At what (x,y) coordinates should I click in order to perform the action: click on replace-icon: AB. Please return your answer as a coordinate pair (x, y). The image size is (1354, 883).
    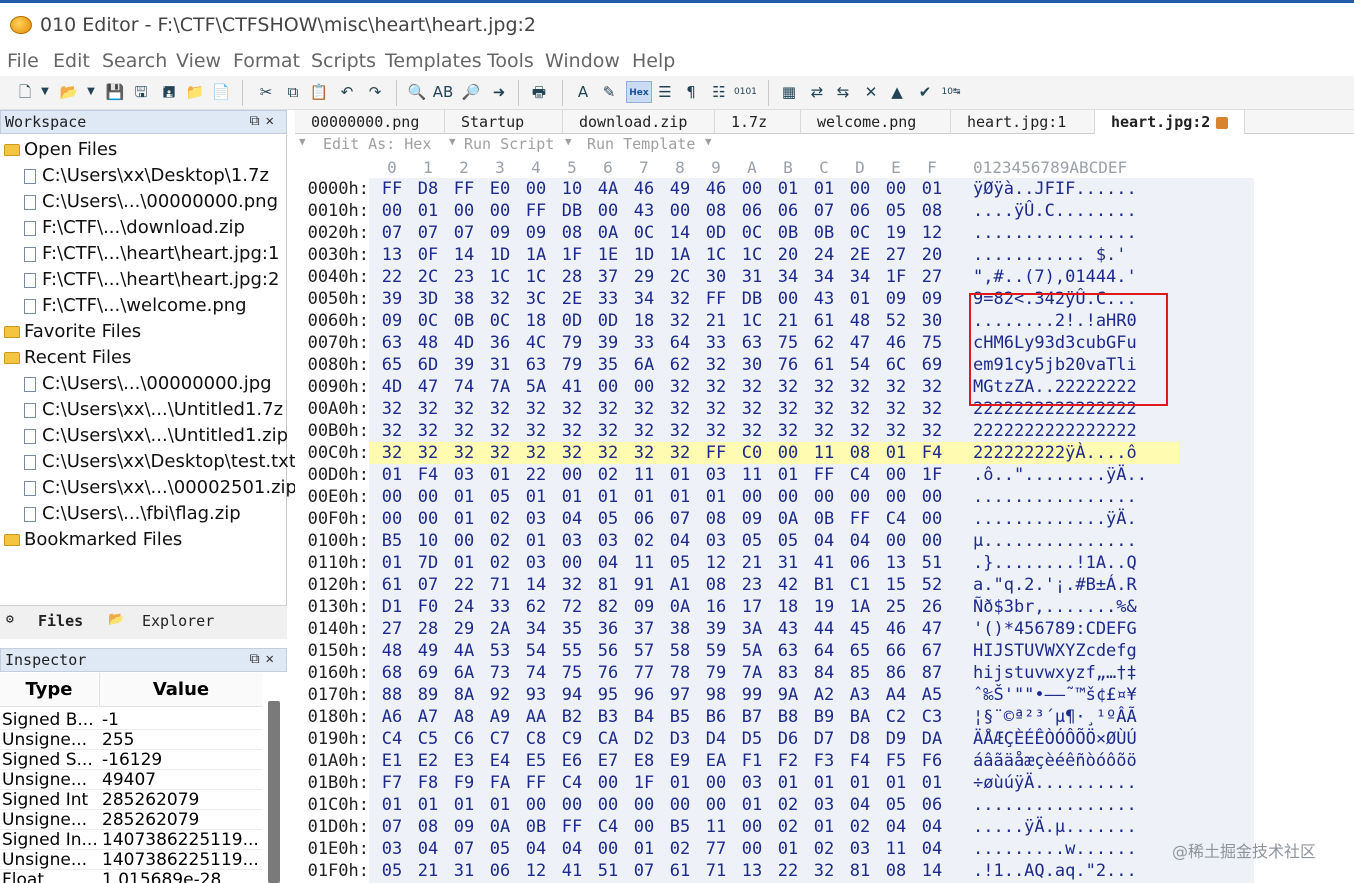
    Looking at the image, I should click on (443, 92).